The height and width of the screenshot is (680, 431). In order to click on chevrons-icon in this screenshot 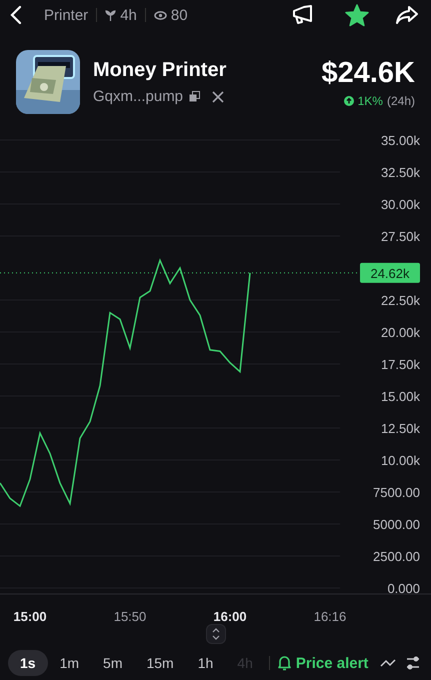, I will do `click(216, 634)`.